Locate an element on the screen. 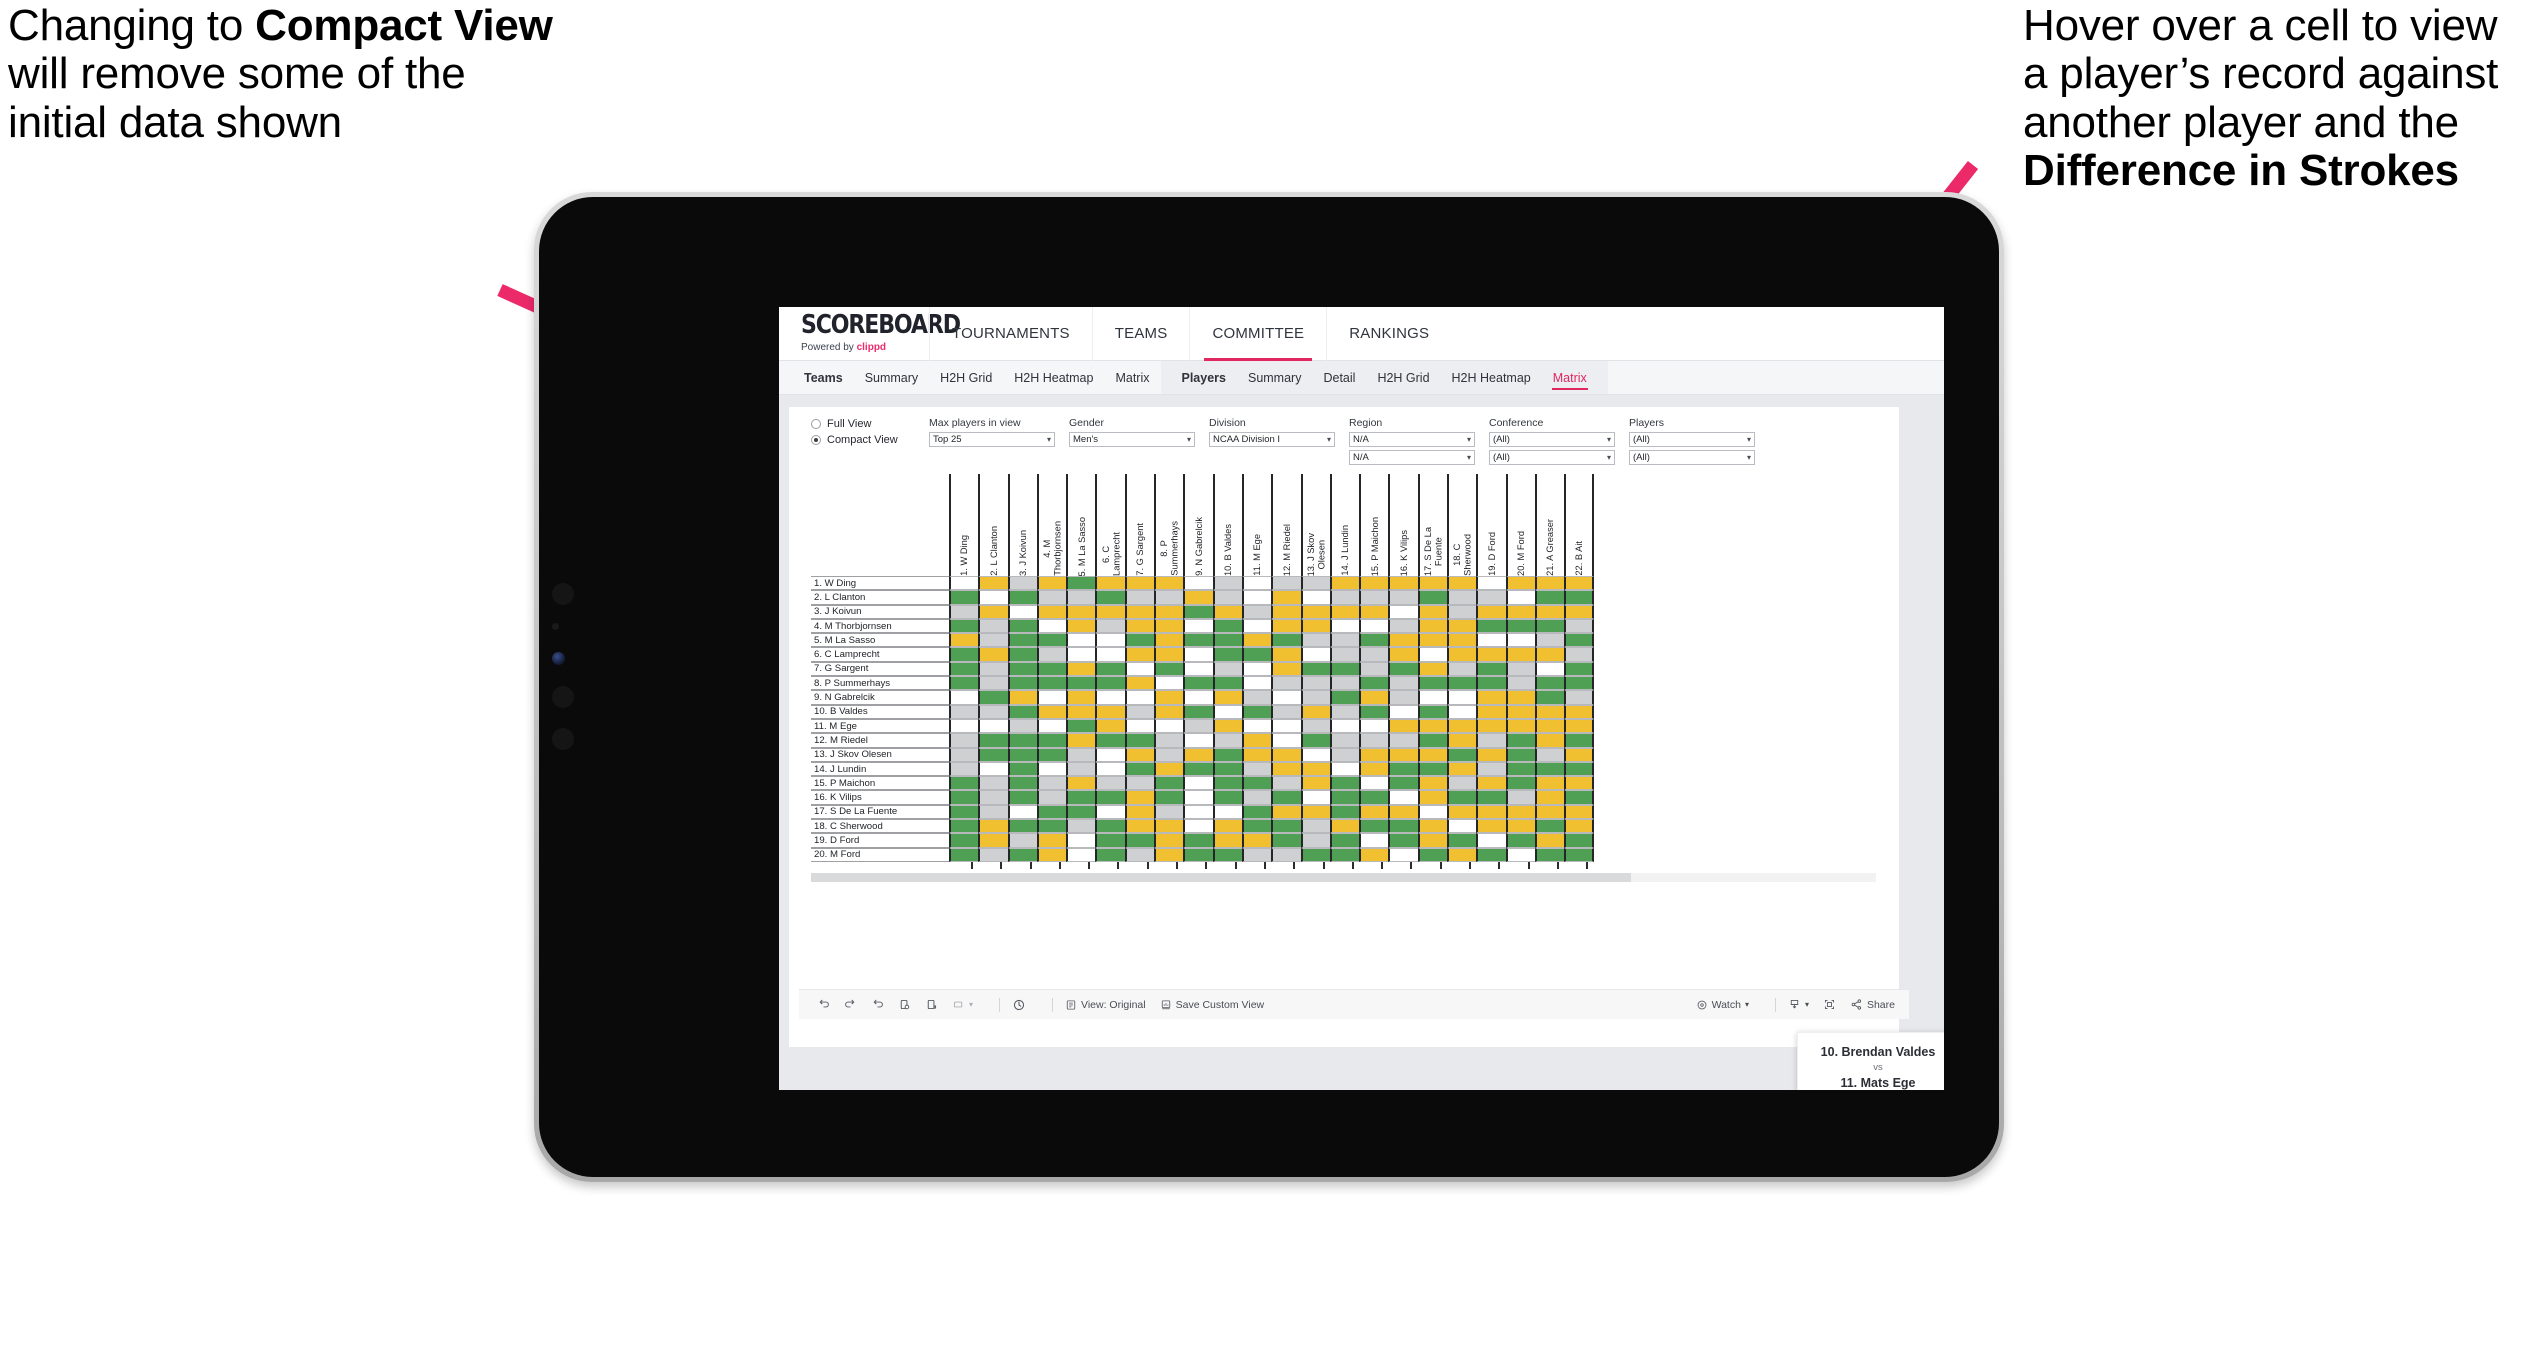 The height and width of the screenshot is (1356, 2521). nav-item-teams: TEAMS is located at coordinates (1140, 334).